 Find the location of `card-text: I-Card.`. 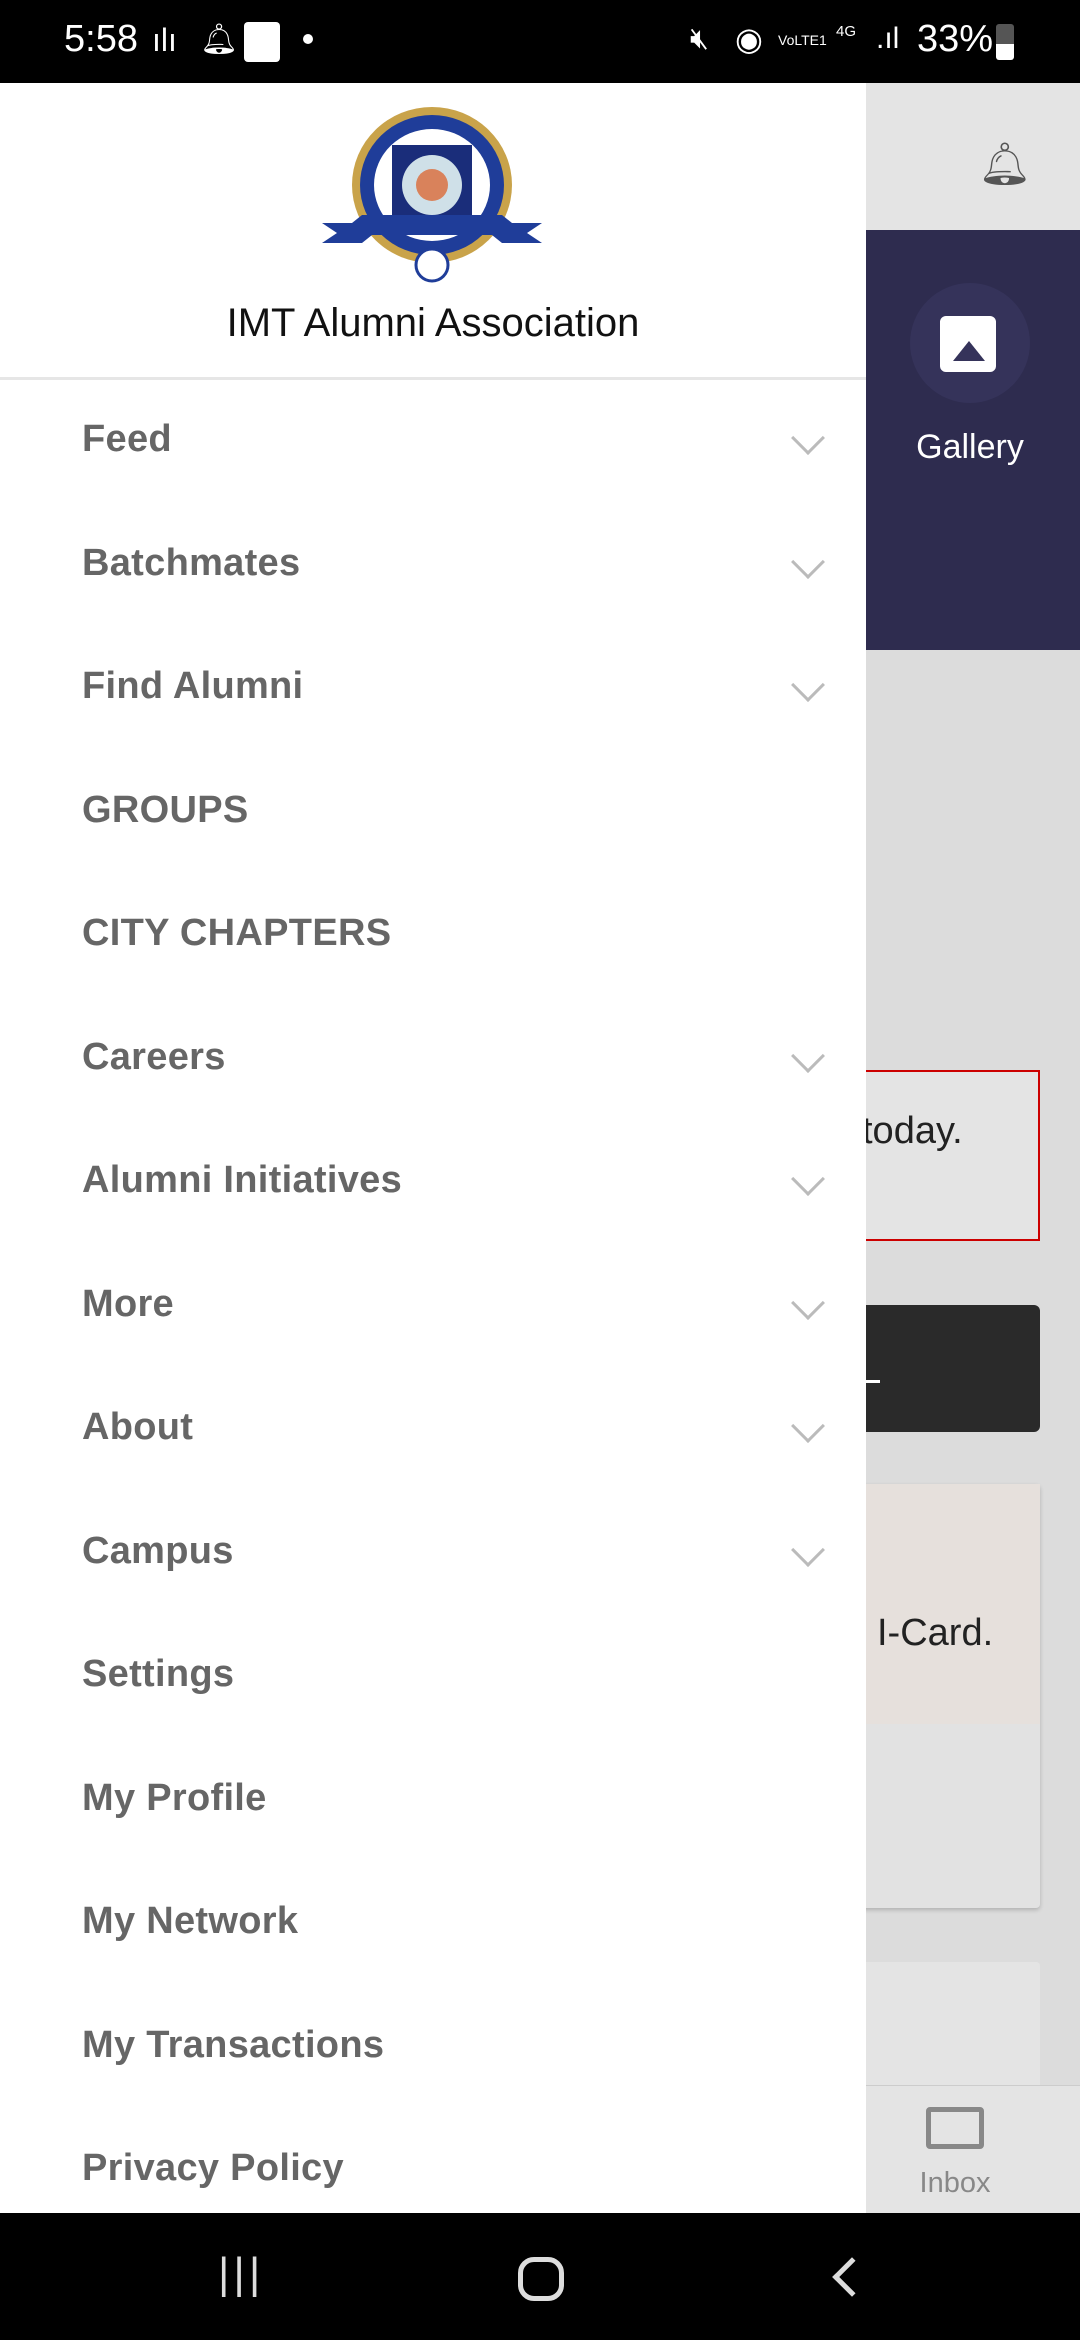

card-text: I-Card. is located at coordinates (935, 1633).